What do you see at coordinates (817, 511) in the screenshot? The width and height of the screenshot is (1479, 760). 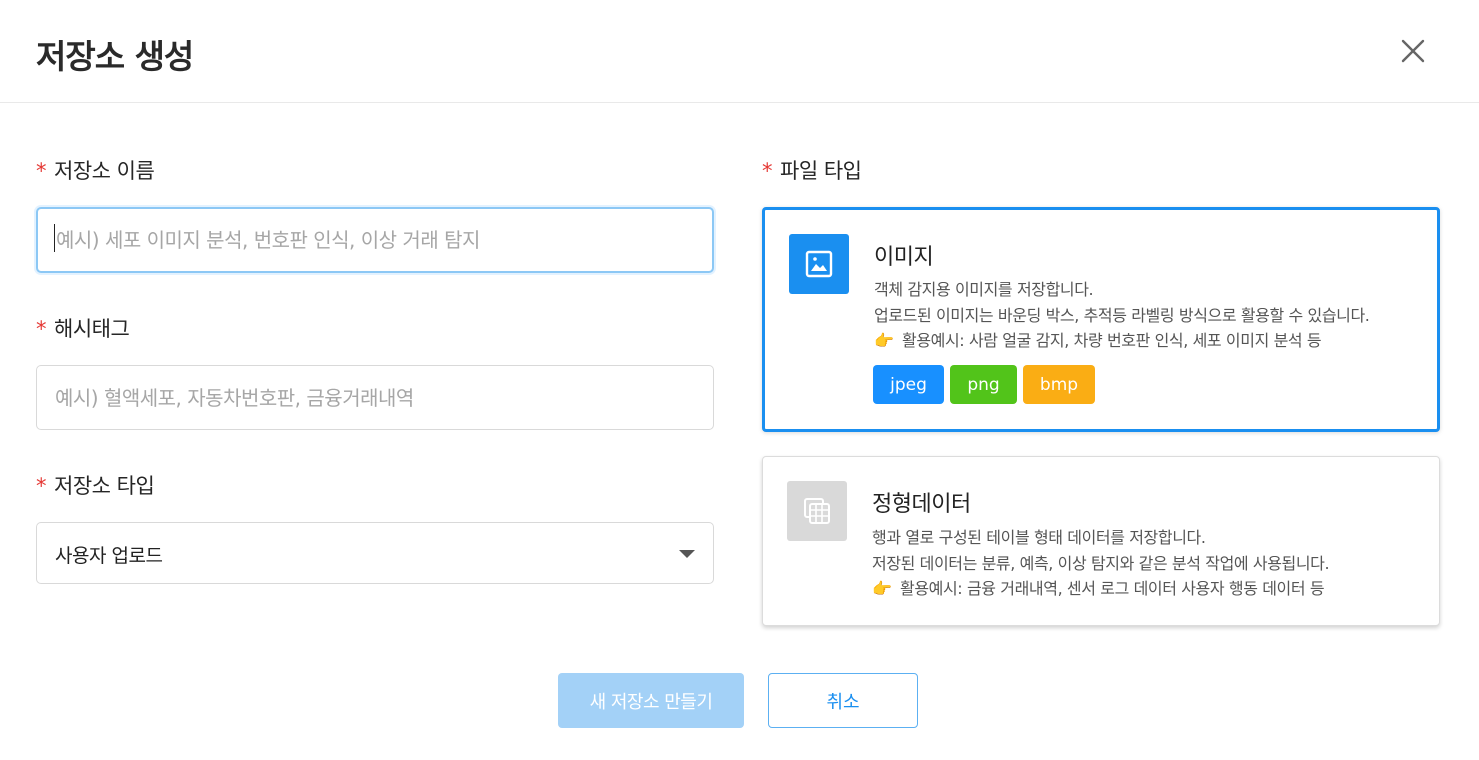 I see `table-data-icon` at bounding box center [817, 511].